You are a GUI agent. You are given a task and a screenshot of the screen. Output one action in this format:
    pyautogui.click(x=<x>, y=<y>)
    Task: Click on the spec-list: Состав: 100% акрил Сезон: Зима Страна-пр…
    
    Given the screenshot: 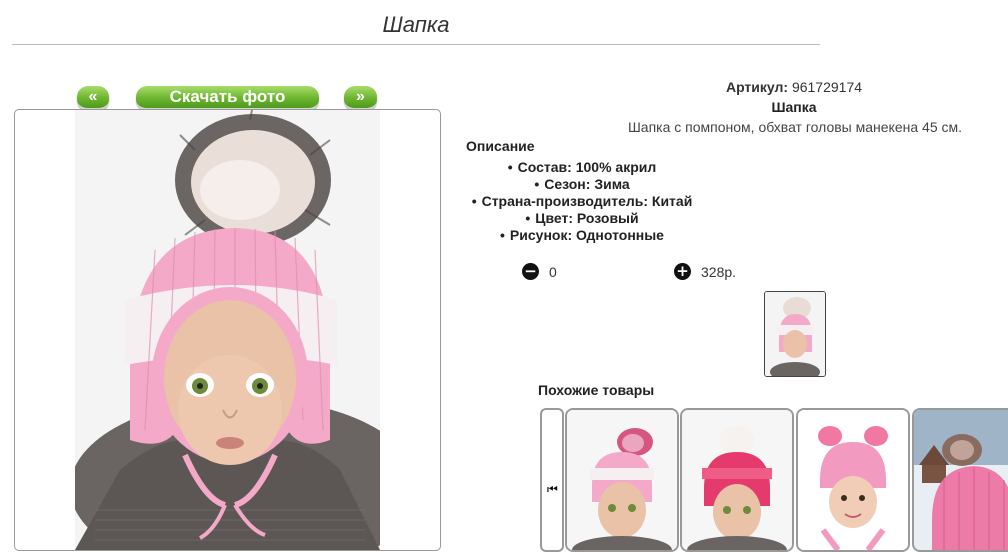 What is the action you would take?
    pyautogui.click(x=582, y=201)
    